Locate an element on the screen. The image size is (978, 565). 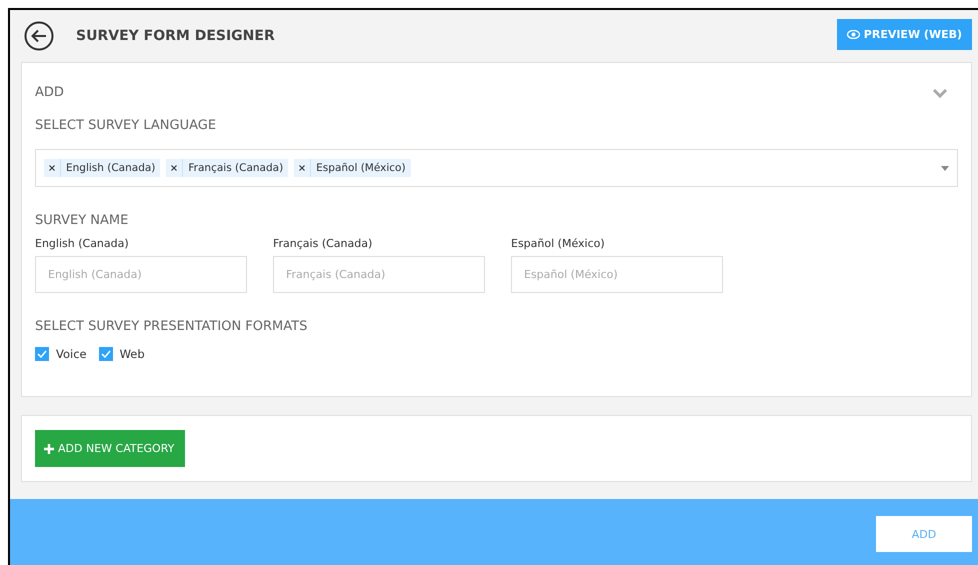
tag-label: Français (Canada) is located at coordinates (235, 168).